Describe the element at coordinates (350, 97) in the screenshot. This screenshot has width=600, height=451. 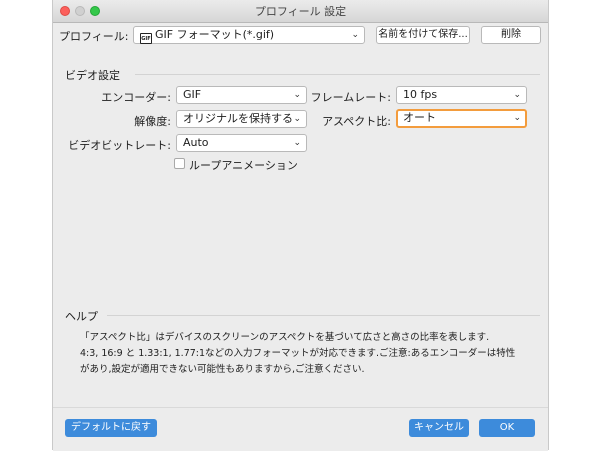
I see `frame-rate-label: フレームレート:` at that location.